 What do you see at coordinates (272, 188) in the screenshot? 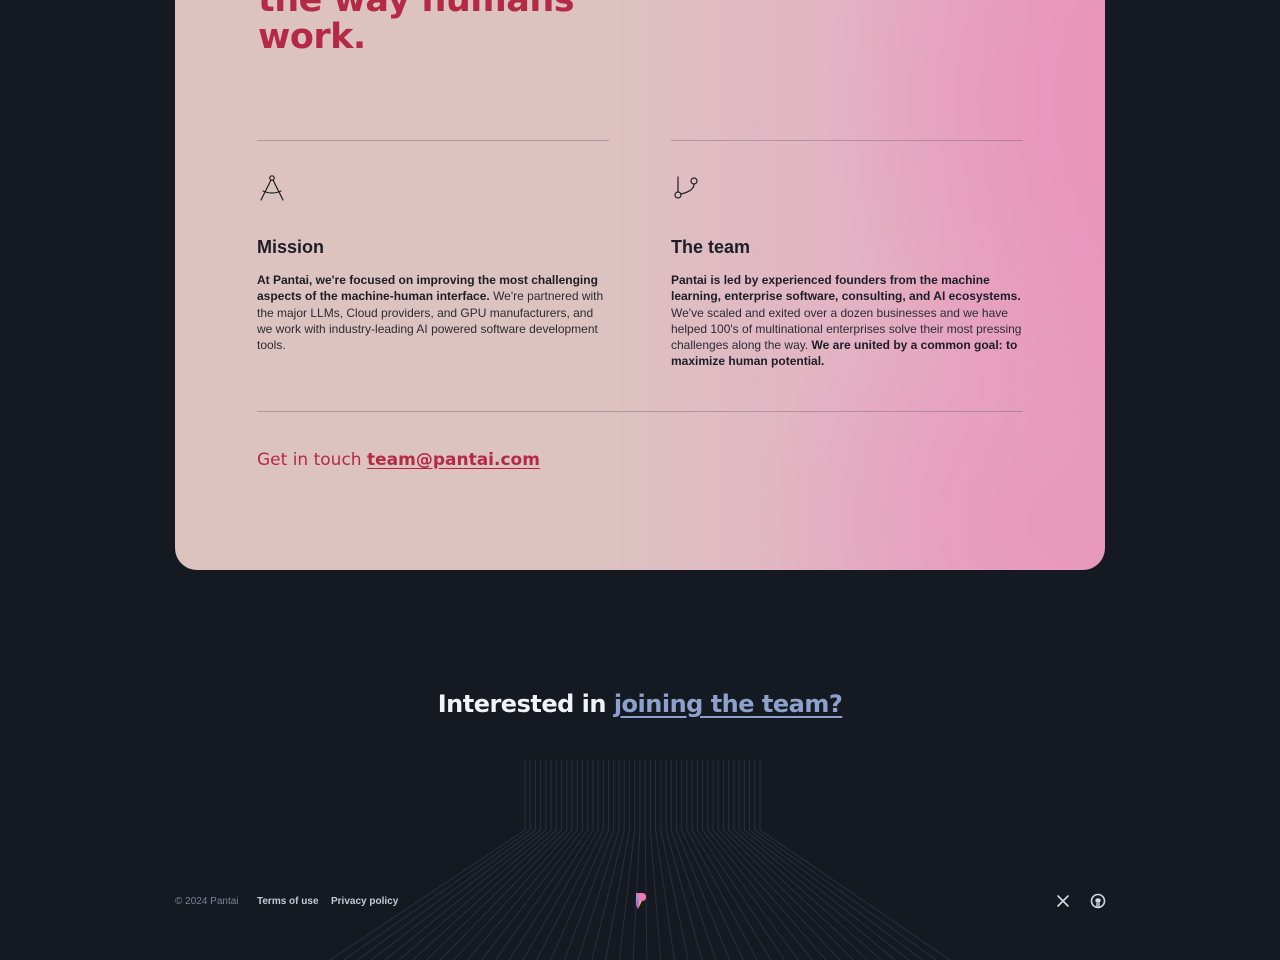
I see `compass-icon` at bounding box center [272, 188].